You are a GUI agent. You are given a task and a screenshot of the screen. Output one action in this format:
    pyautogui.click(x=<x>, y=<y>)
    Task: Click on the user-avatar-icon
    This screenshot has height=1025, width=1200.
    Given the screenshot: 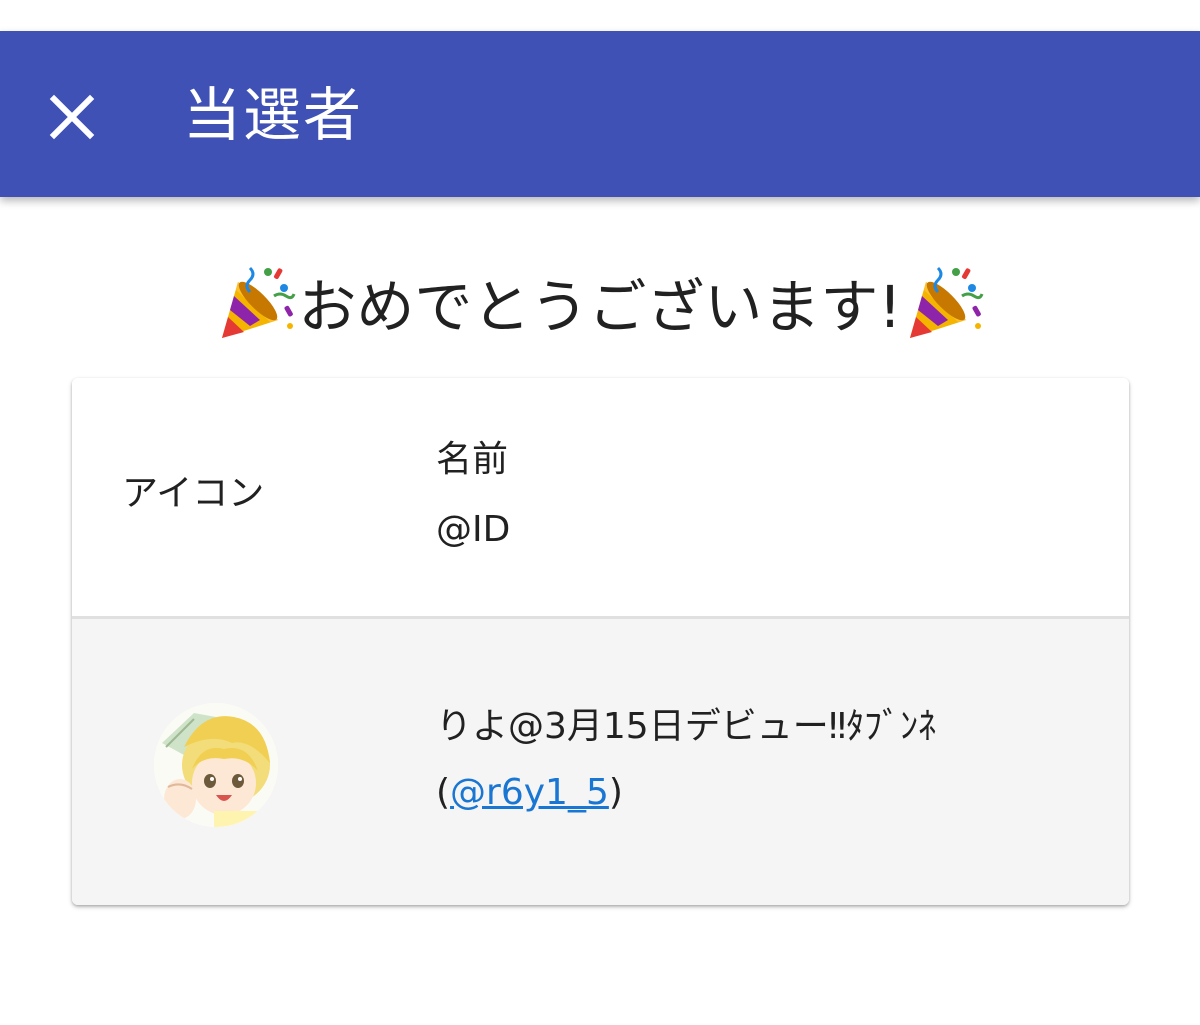 What is the action you would take?
    pyautogui.click(x=216, y=765)
    